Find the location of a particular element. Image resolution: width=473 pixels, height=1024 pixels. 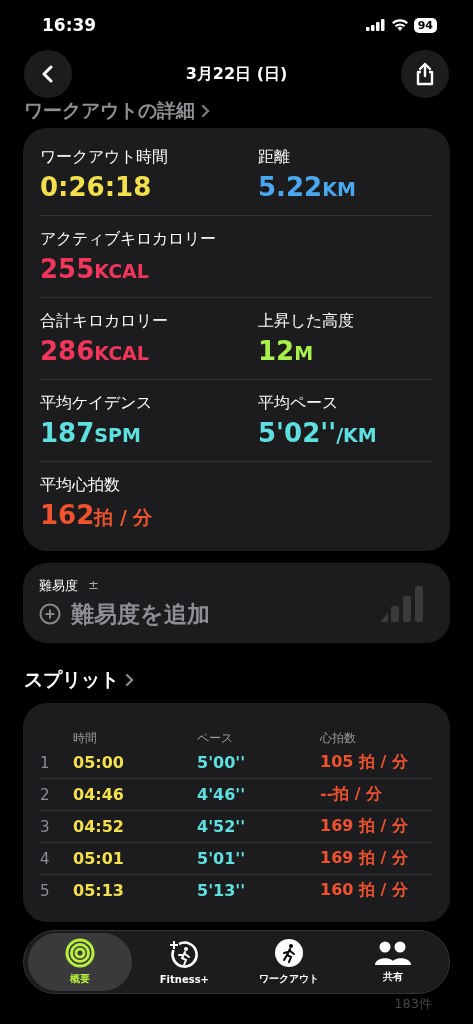

add-icon is located at coordinates (50, 614).